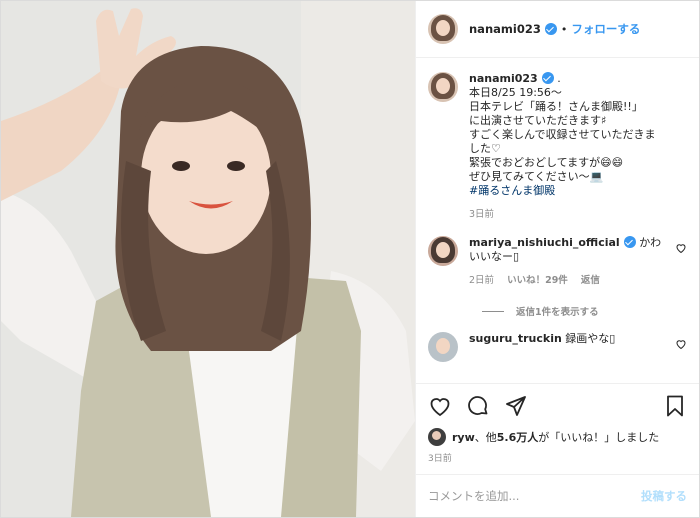 This screenshot has height=518, width=700. I want to click on caption-avatar, so click(443, 87).